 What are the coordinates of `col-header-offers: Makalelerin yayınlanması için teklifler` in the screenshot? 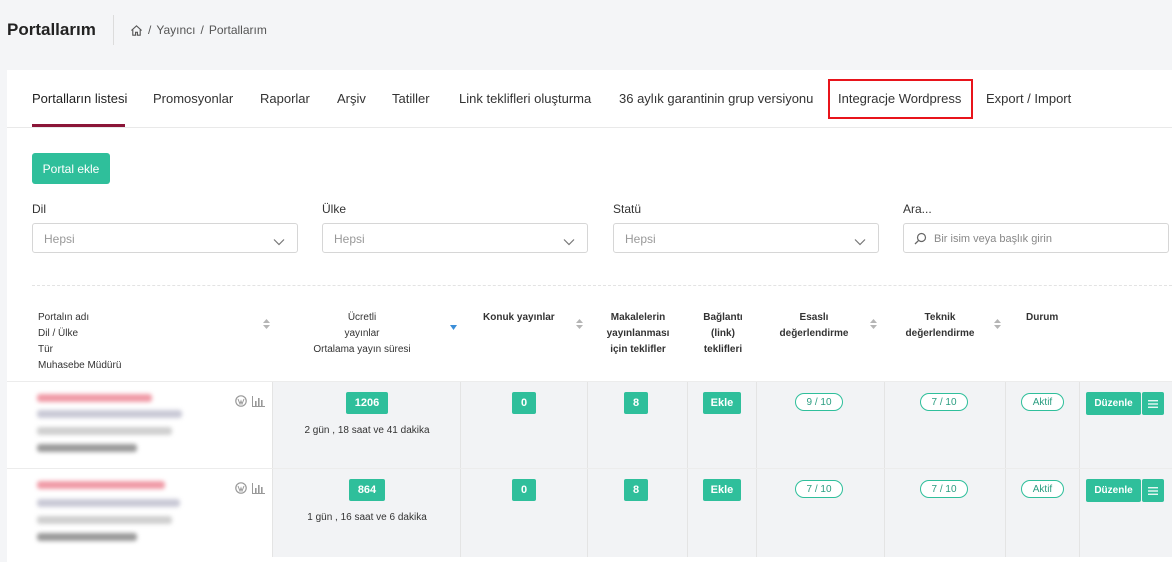 It's located at (638, 334).